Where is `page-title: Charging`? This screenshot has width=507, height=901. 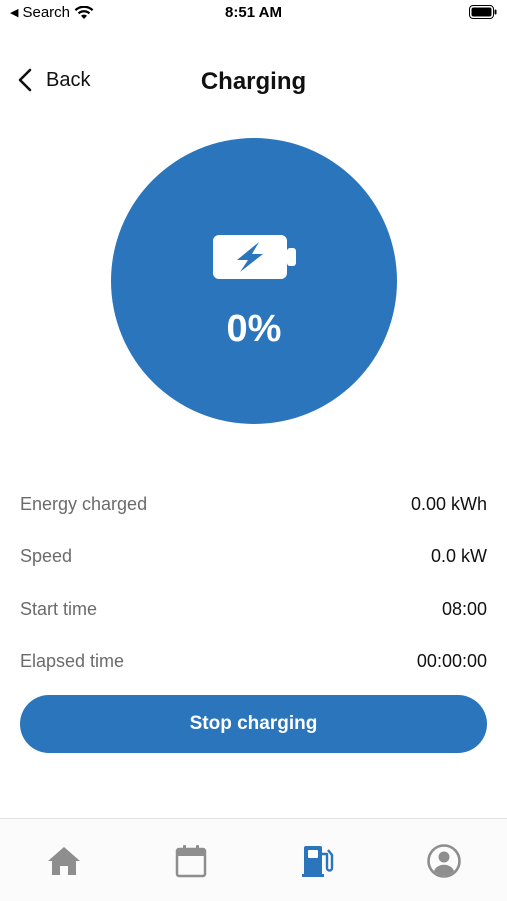
page-title: Charging is located at coordinates (253, 81).